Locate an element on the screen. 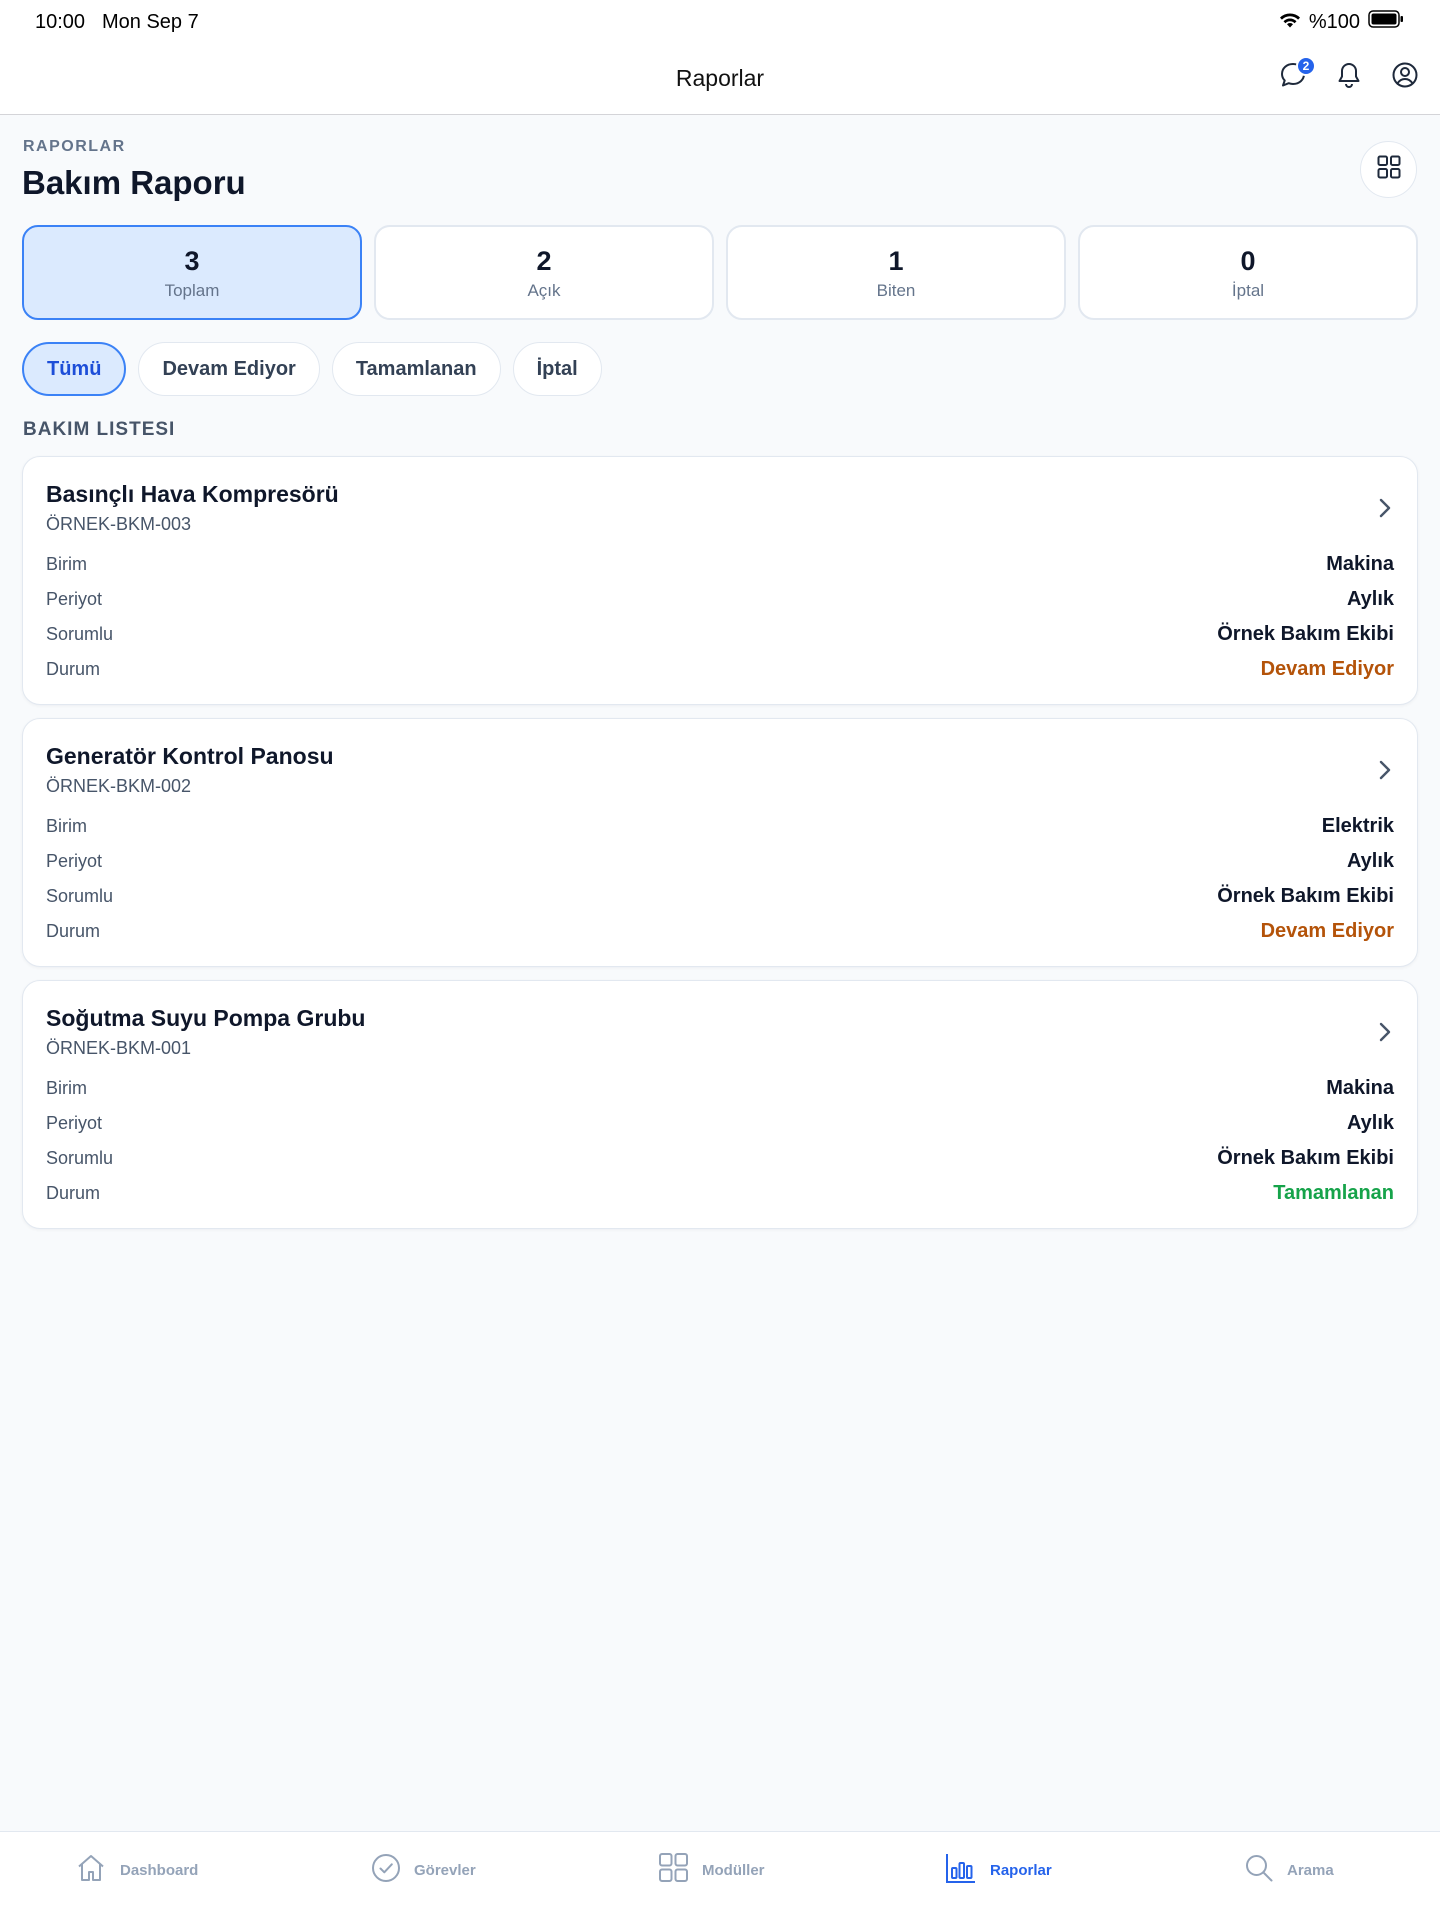  tab-tasks: Görevler is located at coordinates (423, 1870).